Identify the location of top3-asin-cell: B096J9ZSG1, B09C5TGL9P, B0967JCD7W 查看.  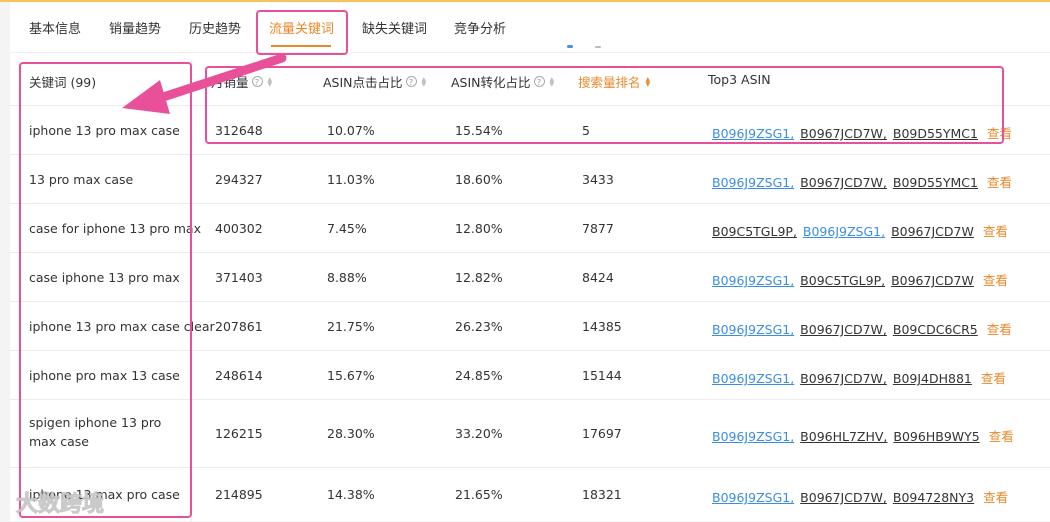
(860, 279).